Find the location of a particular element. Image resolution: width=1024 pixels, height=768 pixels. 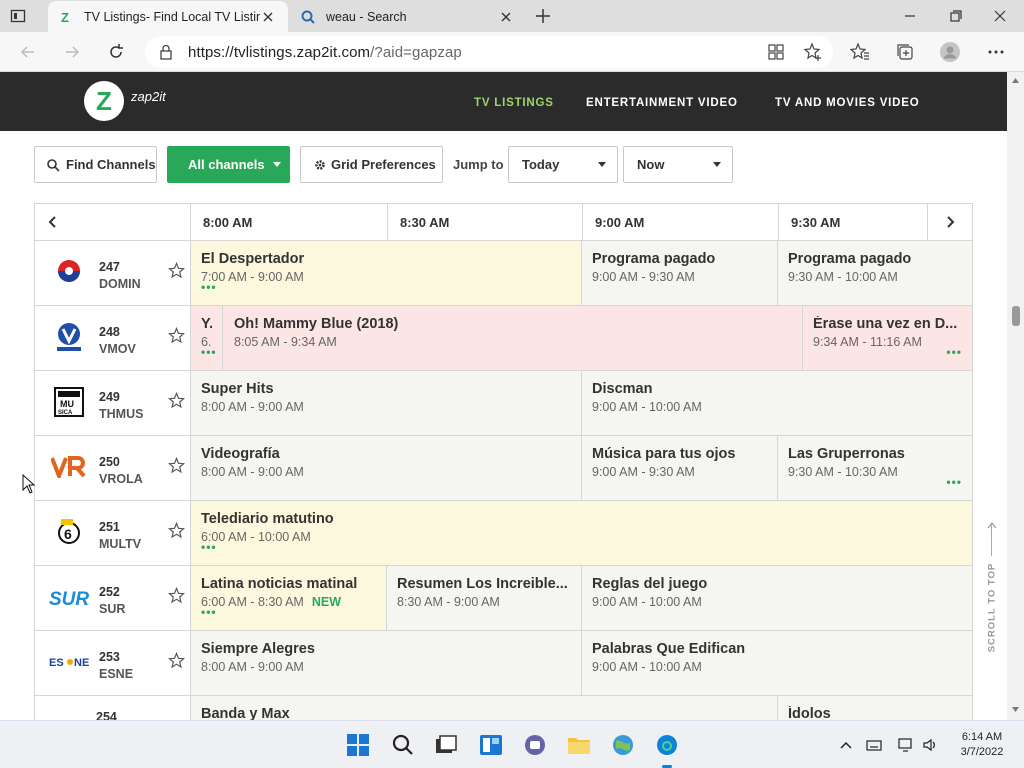

scroll-down-arrow-icon is located at coordinates (1015, 710).